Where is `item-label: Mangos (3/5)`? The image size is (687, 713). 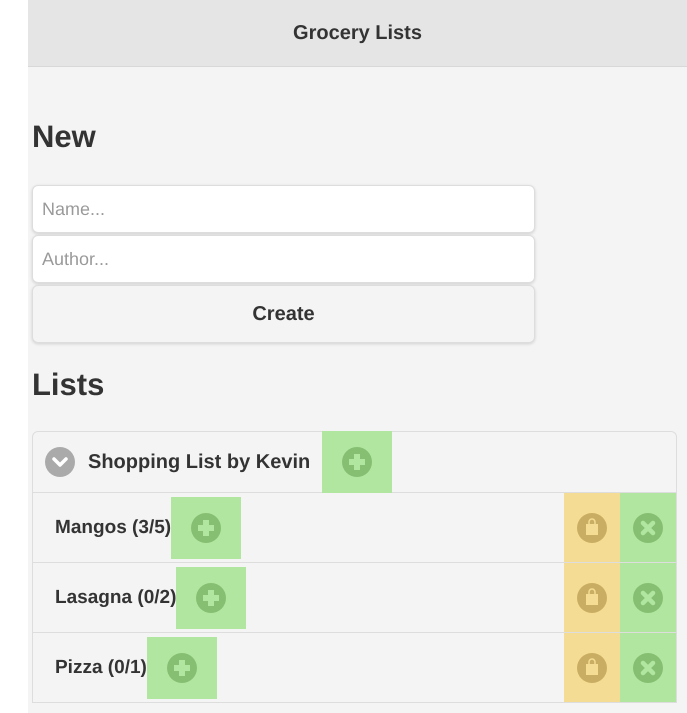 item-label: Mangos (3/5) is located at coordinates (113, 527).